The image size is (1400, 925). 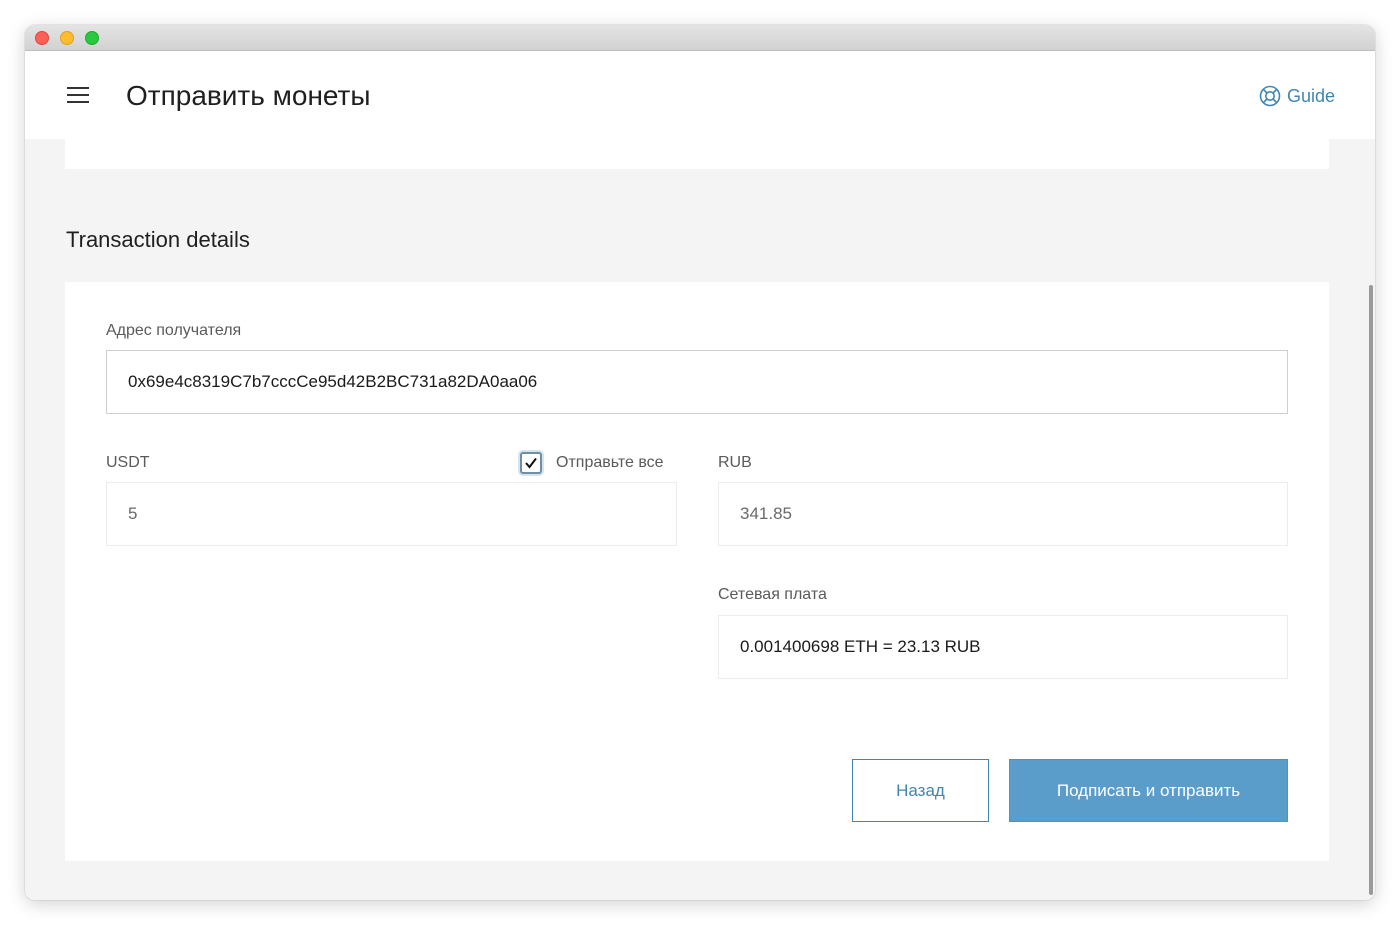 I want to click on checkmark-icon, so click(x=531, y=463).